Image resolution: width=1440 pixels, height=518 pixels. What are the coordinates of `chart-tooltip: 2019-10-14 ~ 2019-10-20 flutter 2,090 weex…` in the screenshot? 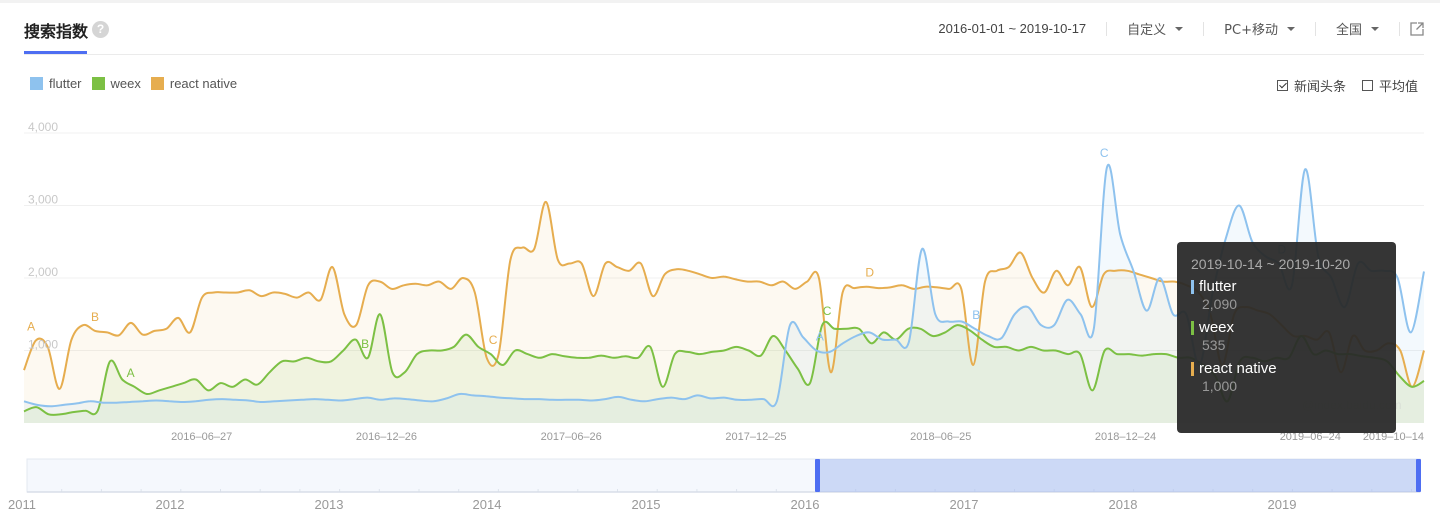 It's located at (1286, 337).